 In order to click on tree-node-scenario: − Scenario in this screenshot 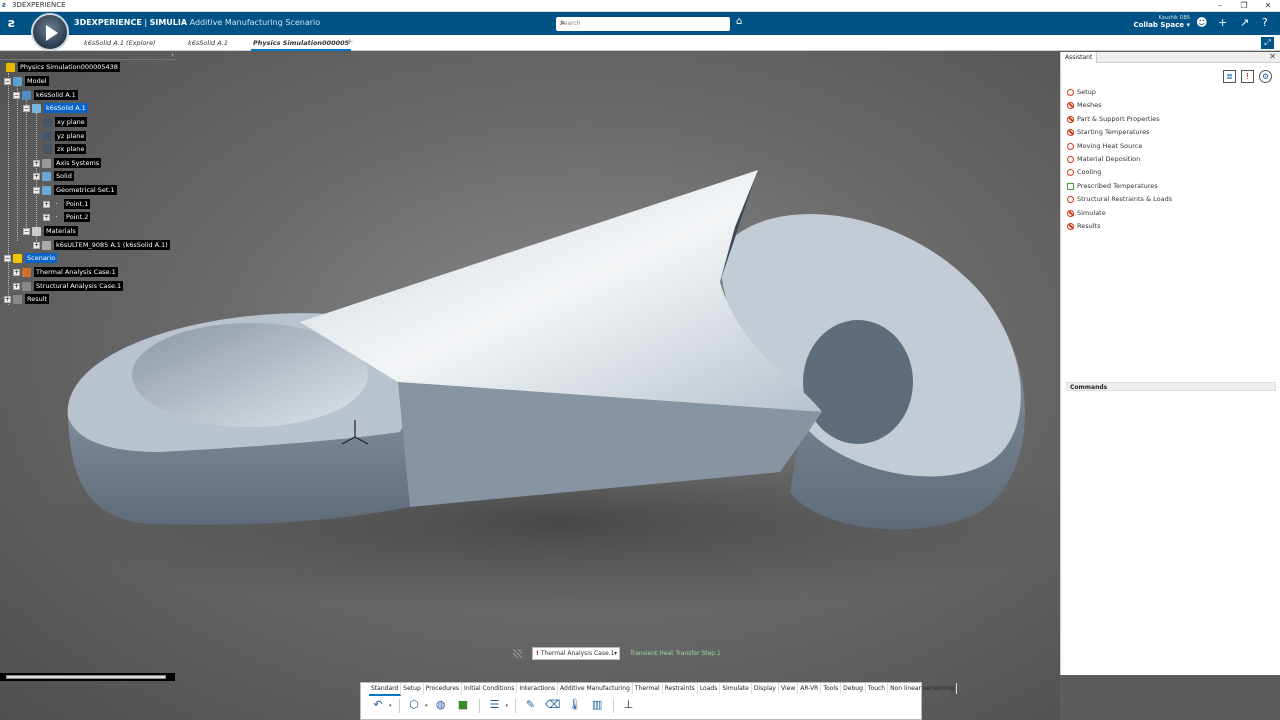, I will do `click(31, 258)`.